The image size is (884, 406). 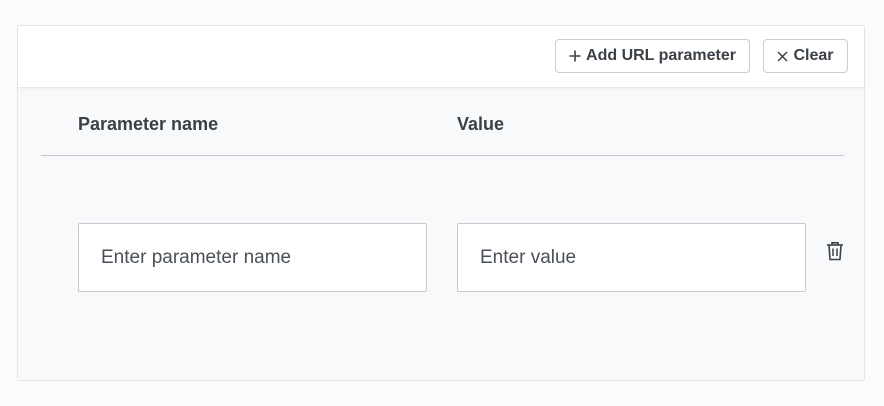 I want to click on close-icon, so click(x=783, y=56).